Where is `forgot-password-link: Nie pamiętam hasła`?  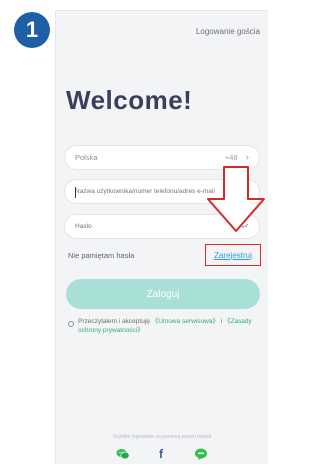
forgot-password-link: Nie pamiętam hasła is located at coordinates (101, 255).